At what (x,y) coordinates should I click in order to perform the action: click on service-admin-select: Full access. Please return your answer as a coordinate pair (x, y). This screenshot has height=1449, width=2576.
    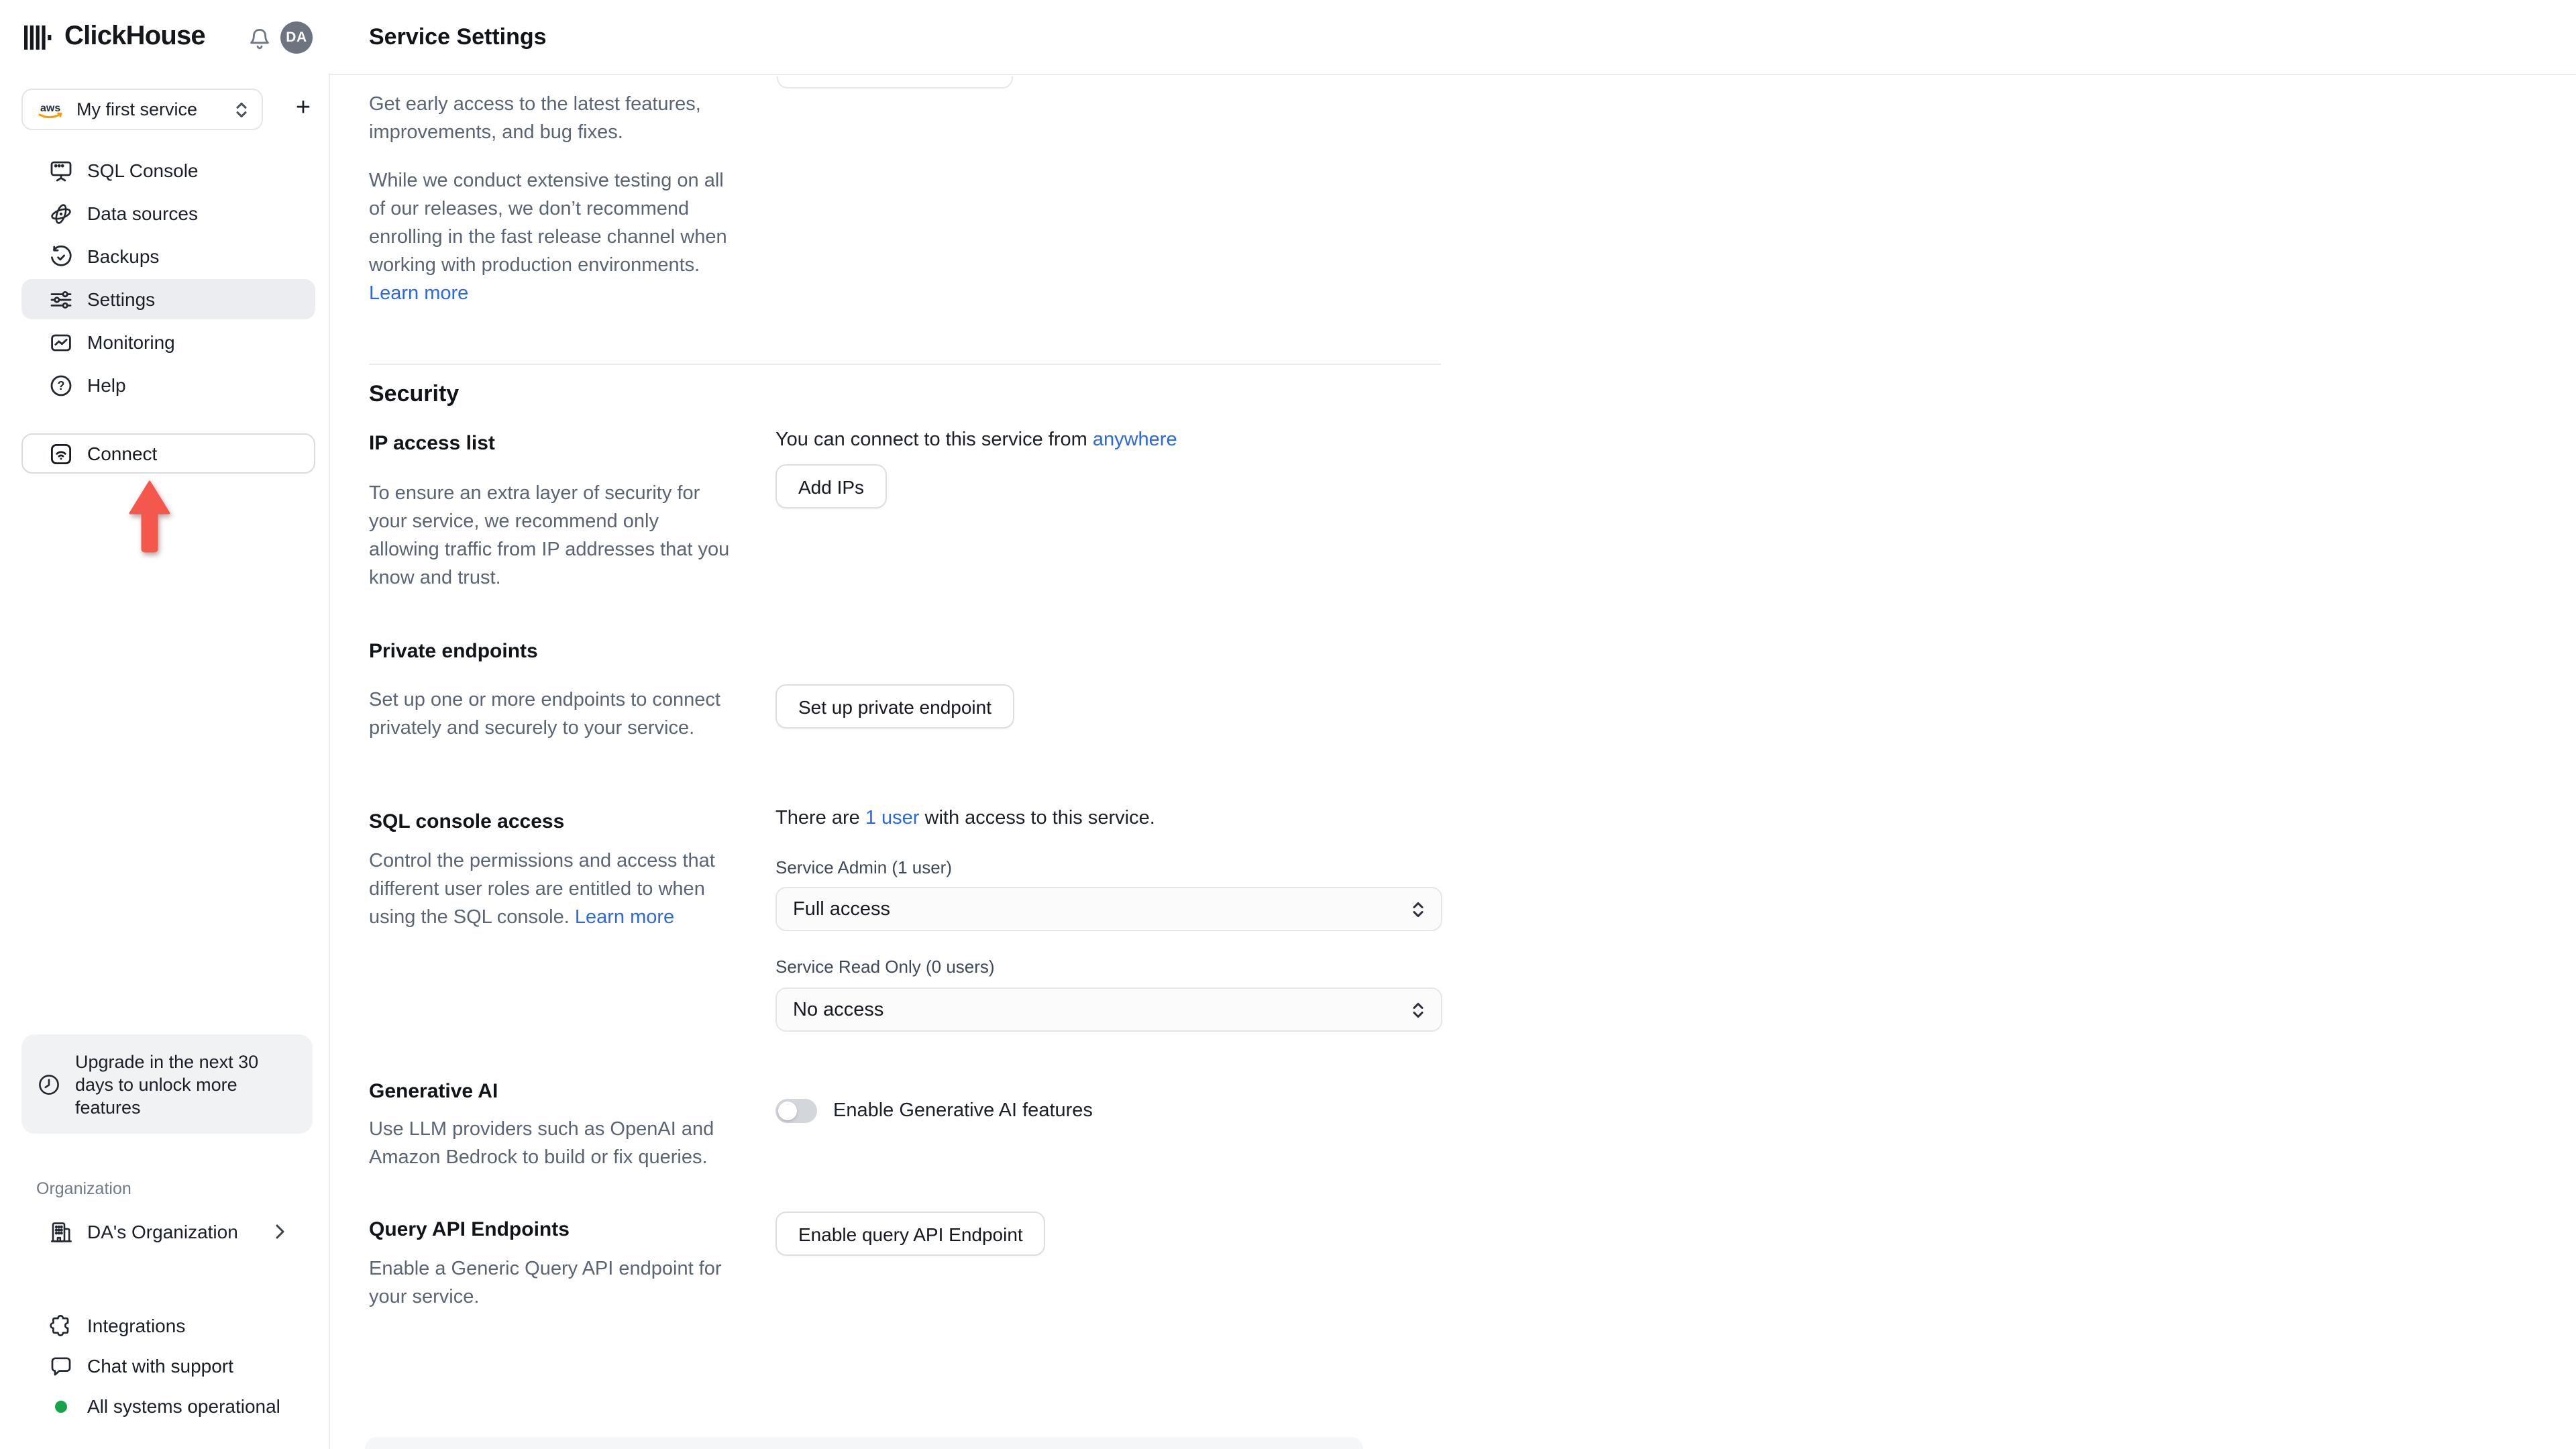
    Looking at the image, I should click on (1108, 909).